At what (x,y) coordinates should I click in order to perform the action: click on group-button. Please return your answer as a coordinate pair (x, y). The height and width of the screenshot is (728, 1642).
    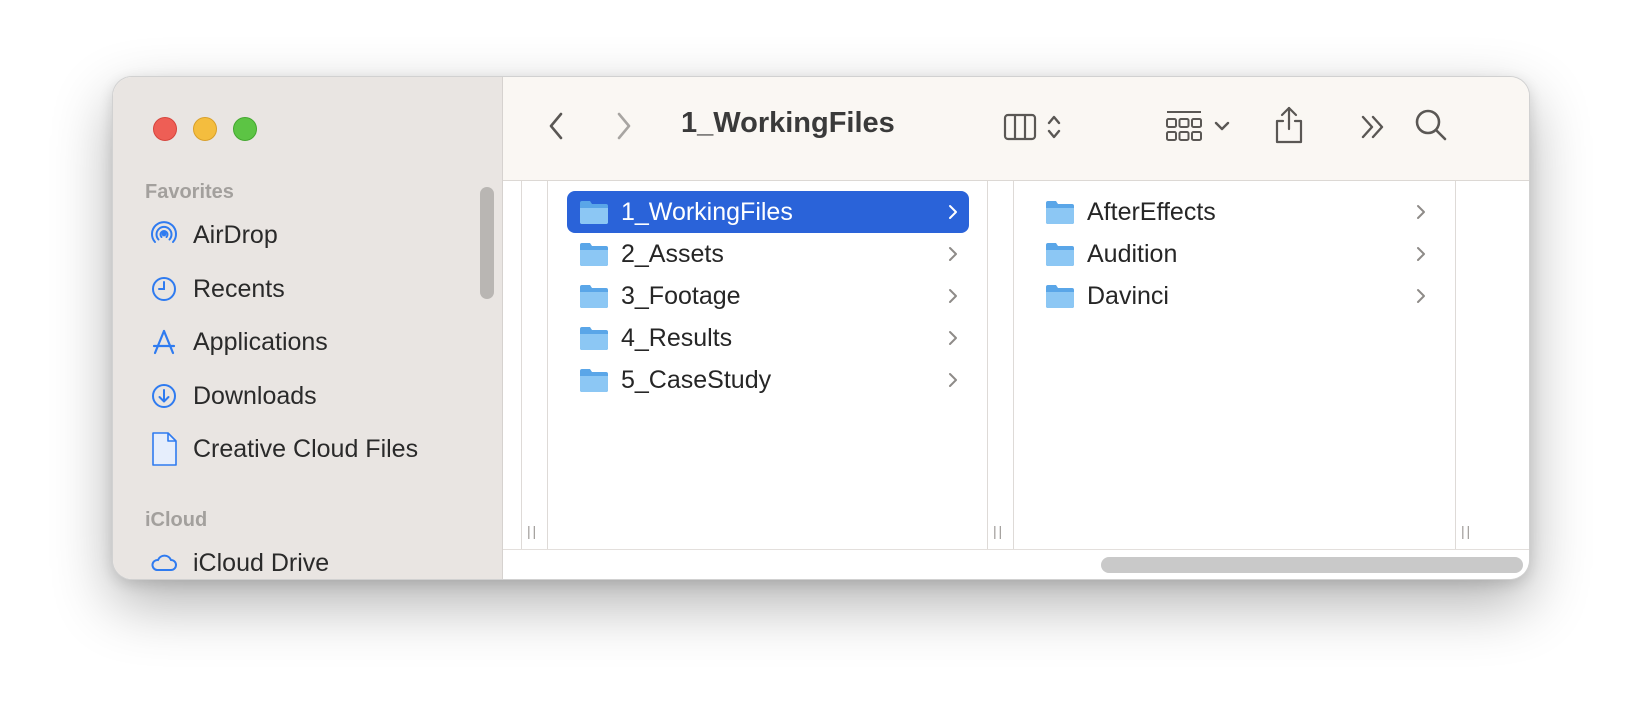
    Looking at the image, I should click on (1198, 126).